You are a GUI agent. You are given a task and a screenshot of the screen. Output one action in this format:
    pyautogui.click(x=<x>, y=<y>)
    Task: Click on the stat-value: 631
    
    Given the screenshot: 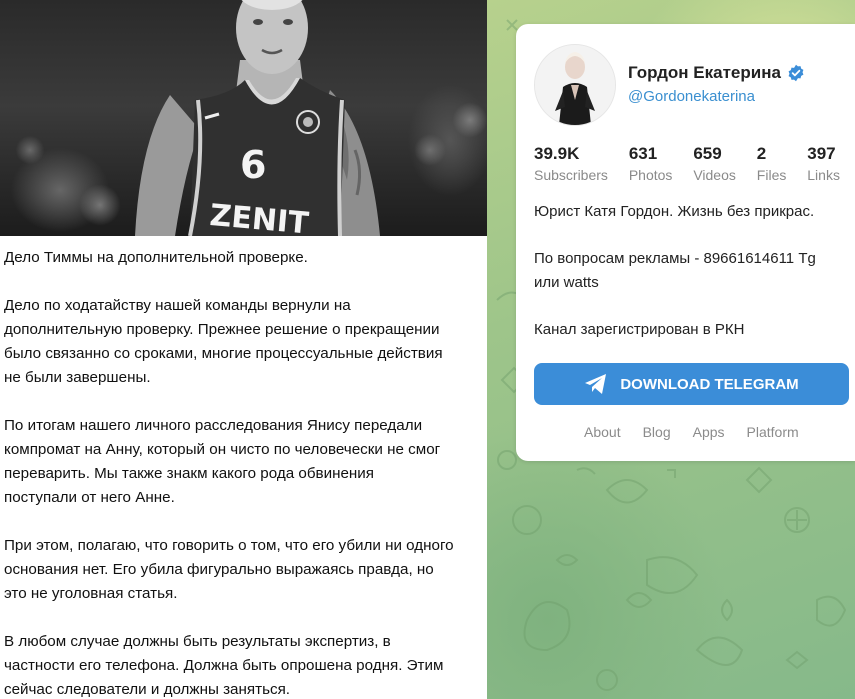 What is the action you would take?
    pyautogui.click(x=643, y=153)
    